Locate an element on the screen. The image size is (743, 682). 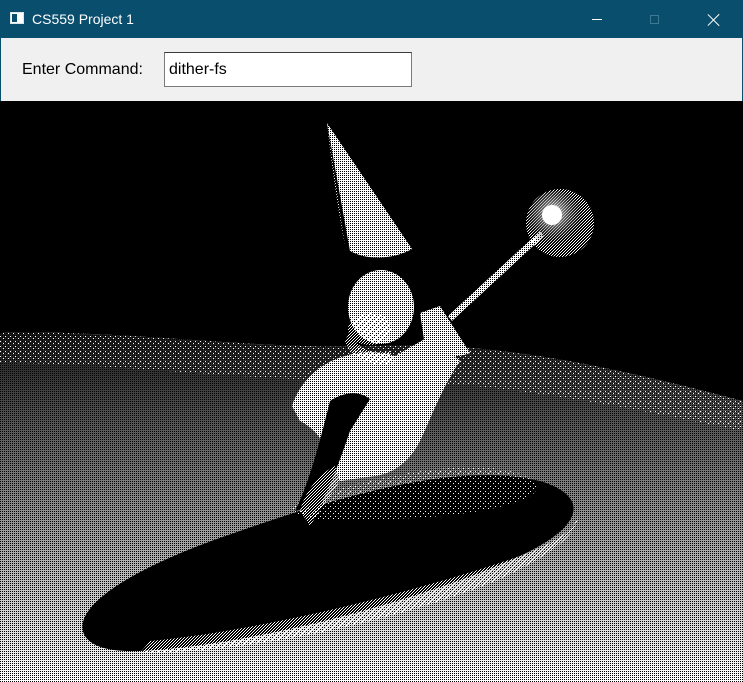
minimize-button is located at coordinates (597, 19).